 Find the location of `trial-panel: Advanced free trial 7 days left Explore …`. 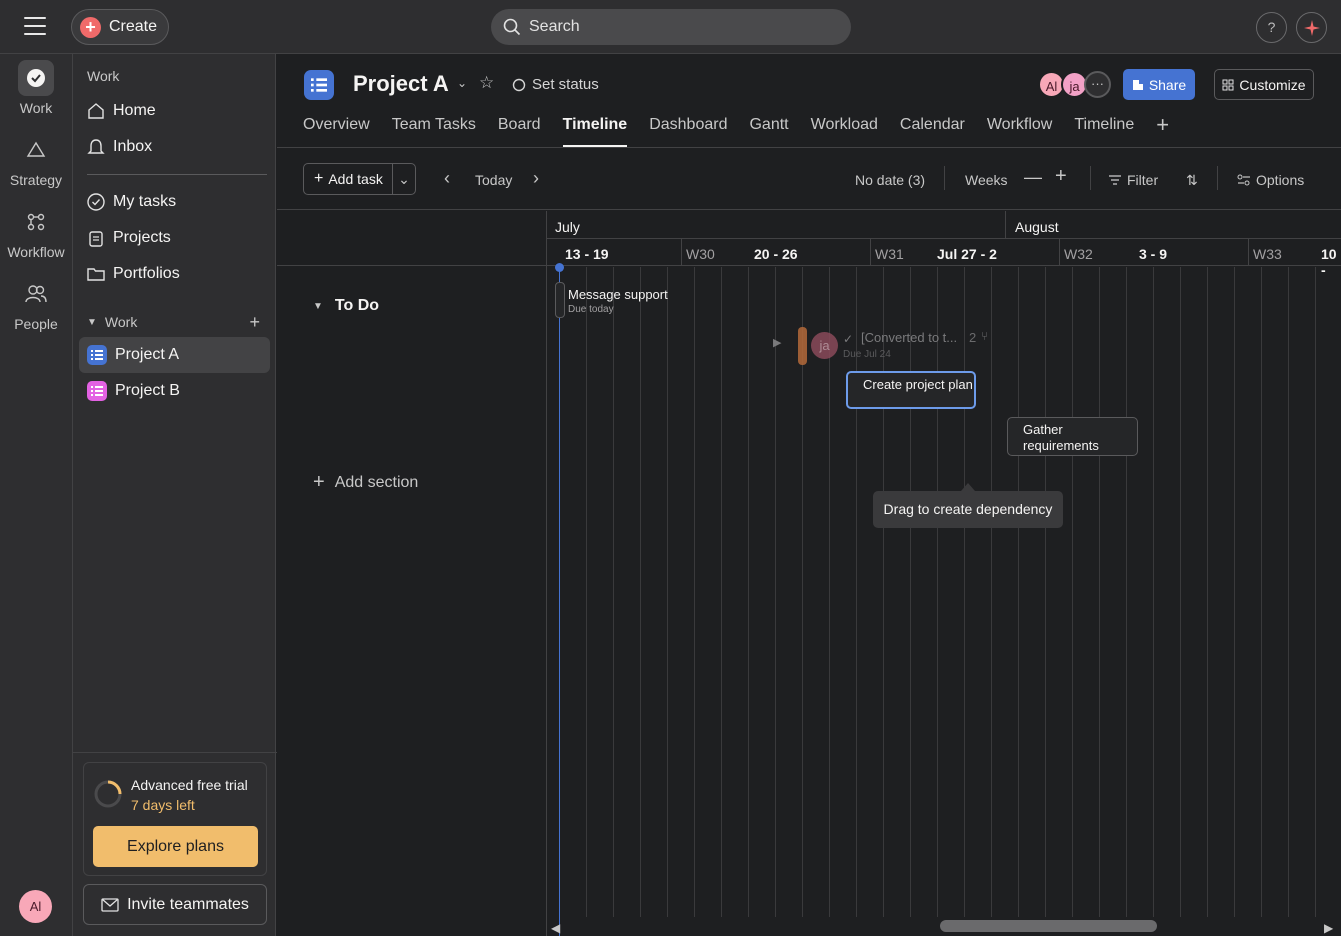

trial-panel: Advanced free trial 7 days left Explore … is located at coordinates (175, 819).